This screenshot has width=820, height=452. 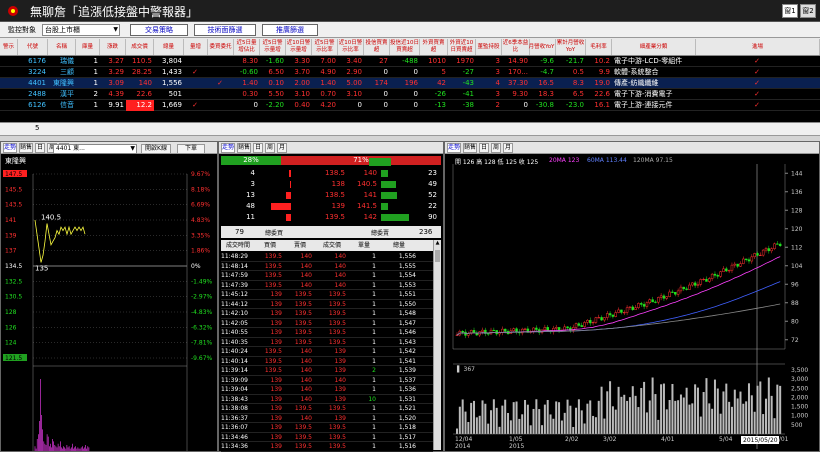 What do you see at coordinates (302, 94) in the screenshot?
I see `grid-cell-c3: 3.10` at bounding box center [302, 94].